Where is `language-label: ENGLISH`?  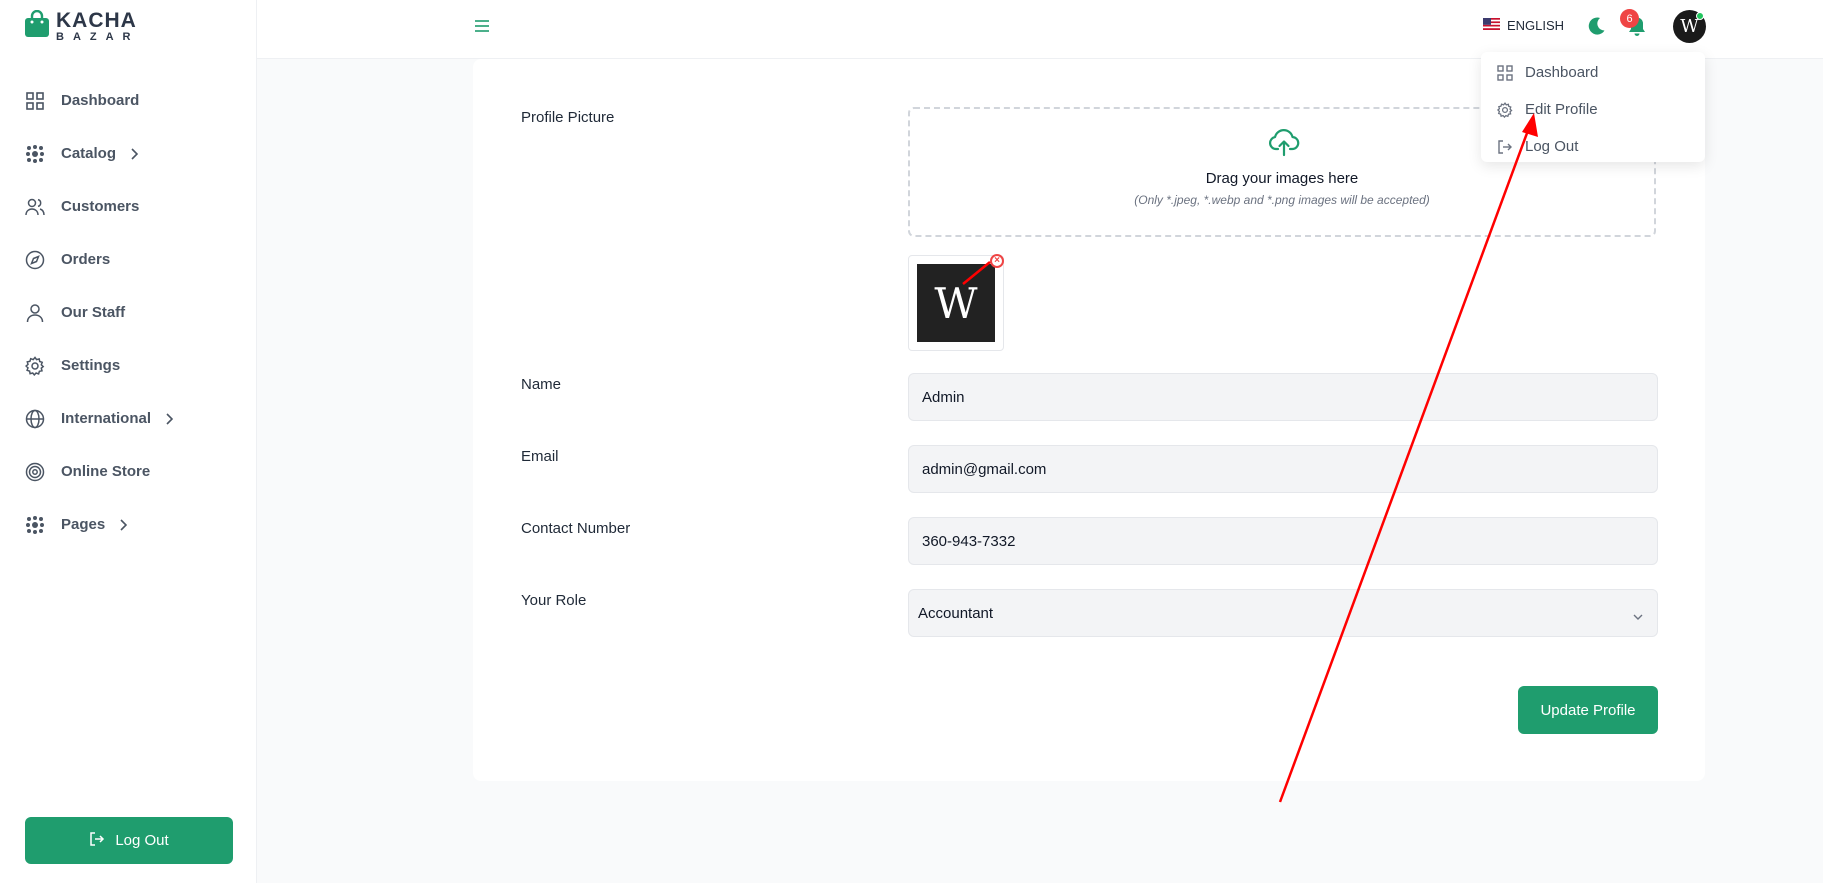 language-label: ENGLISH is located at coordinates (1536, 25).